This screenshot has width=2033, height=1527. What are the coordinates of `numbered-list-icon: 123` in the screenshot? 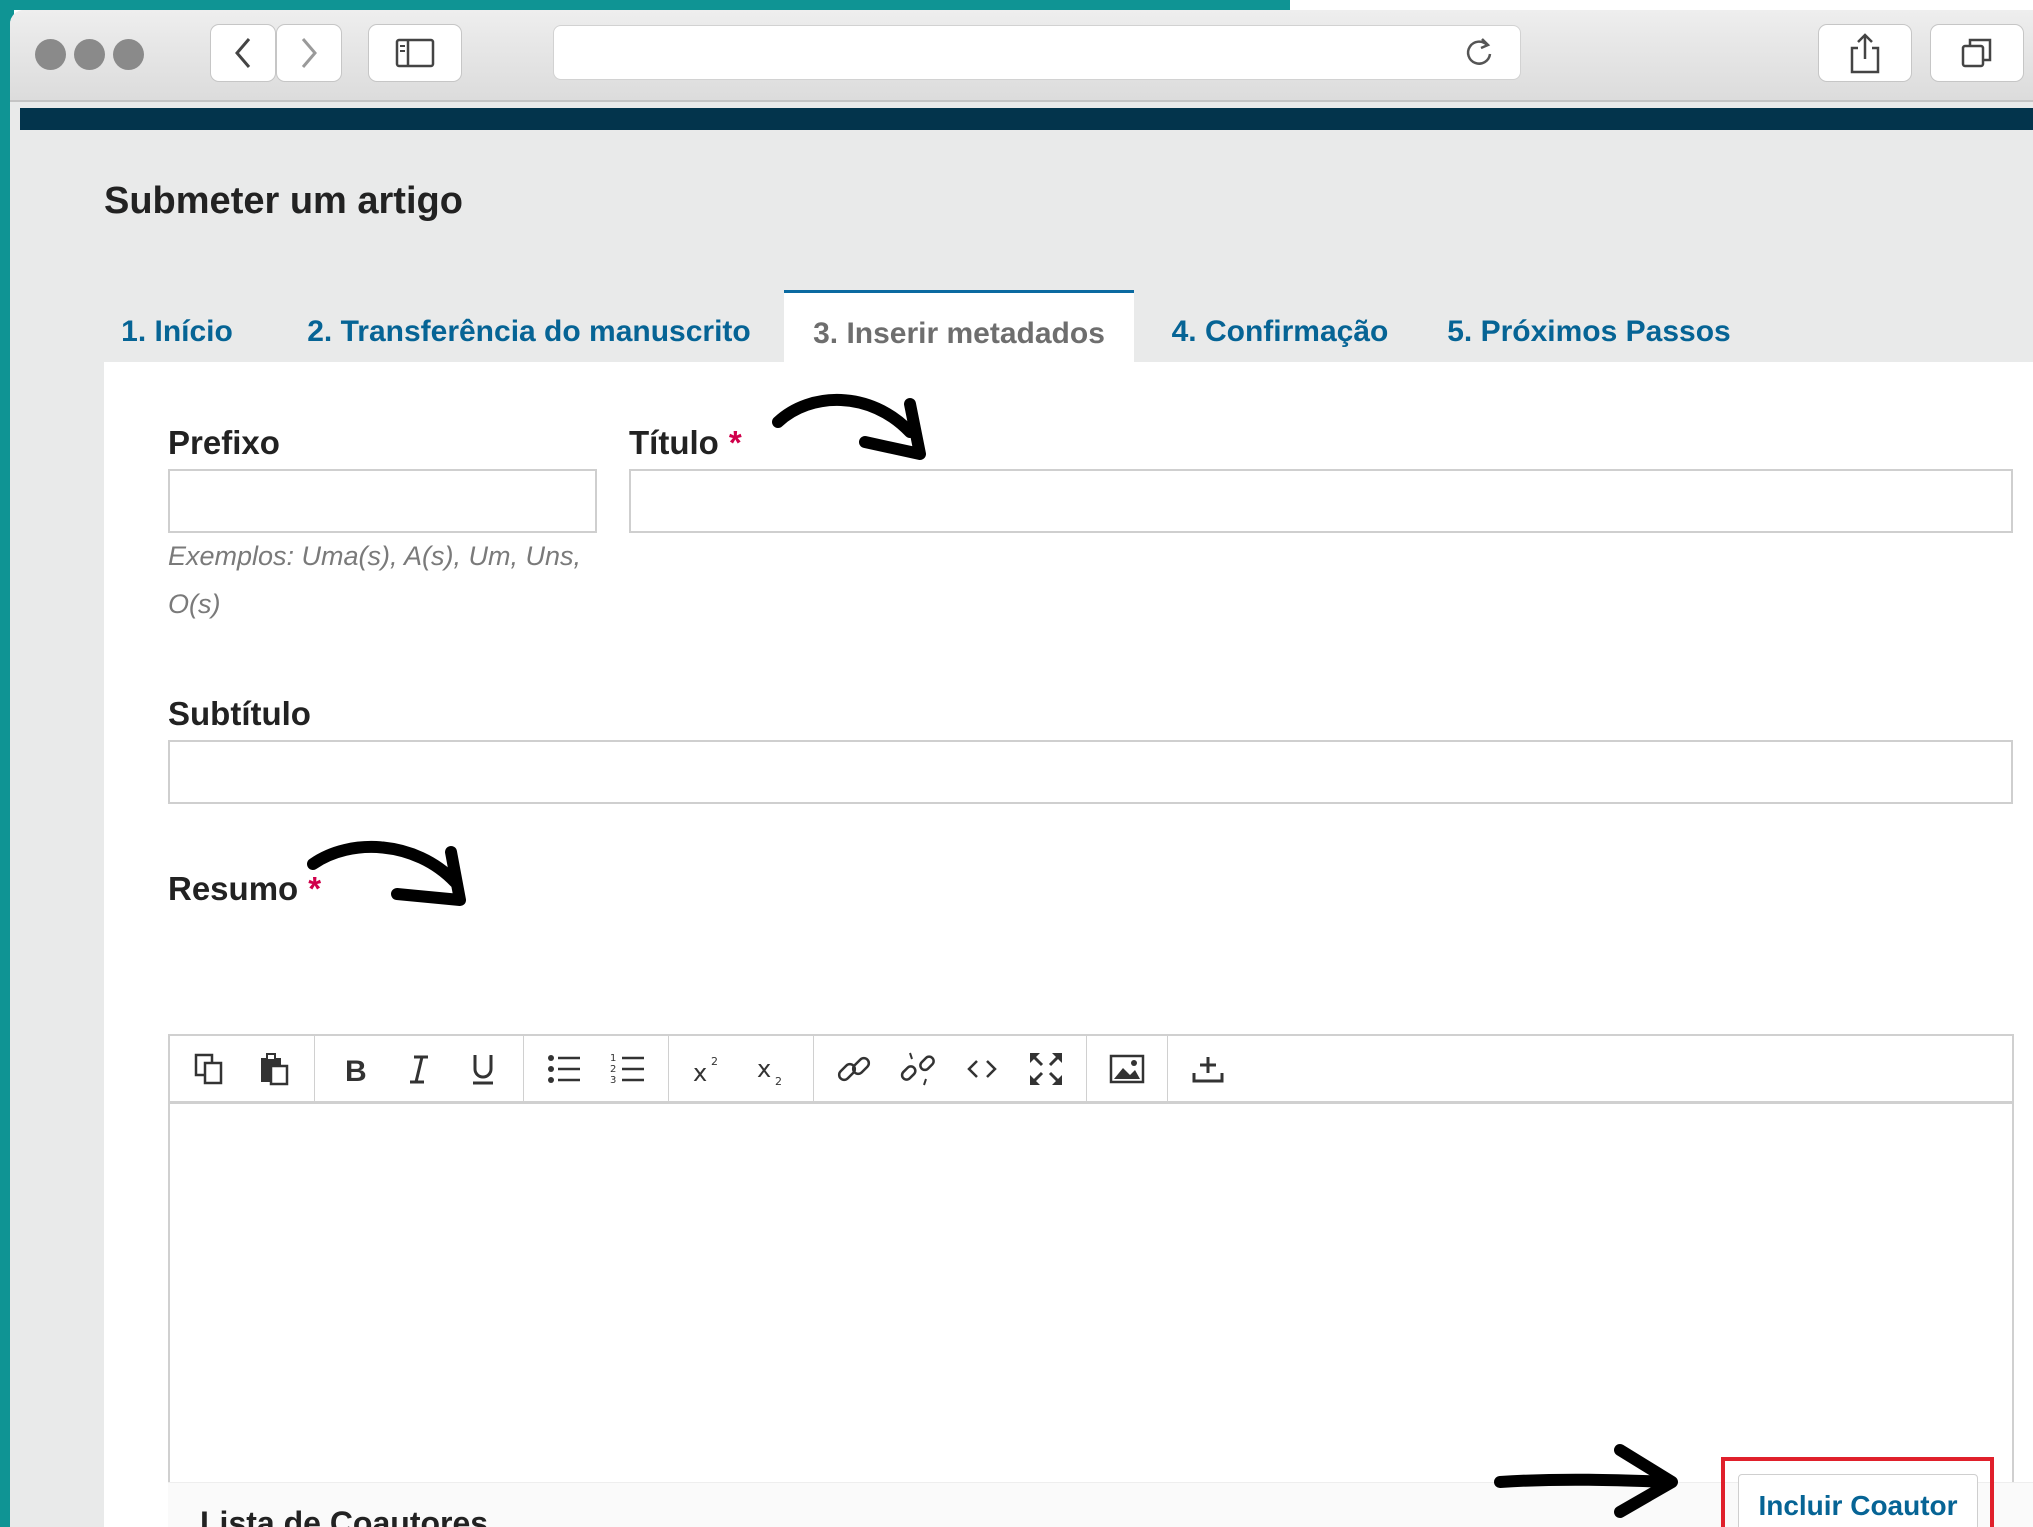 It's located at (628, 1069).